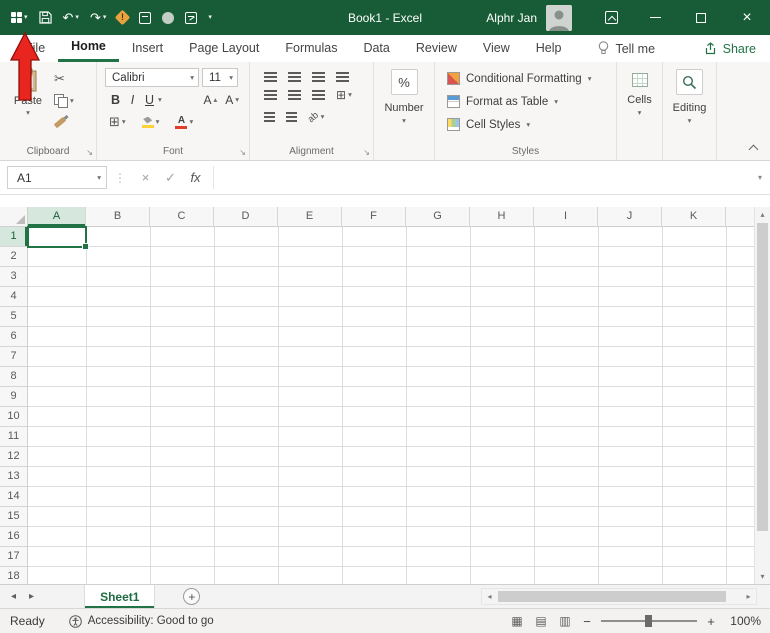  What do you see at coordinates (747, 17) in the screenshot?
I see `close-button: ×` at bounding box center [747, 17].